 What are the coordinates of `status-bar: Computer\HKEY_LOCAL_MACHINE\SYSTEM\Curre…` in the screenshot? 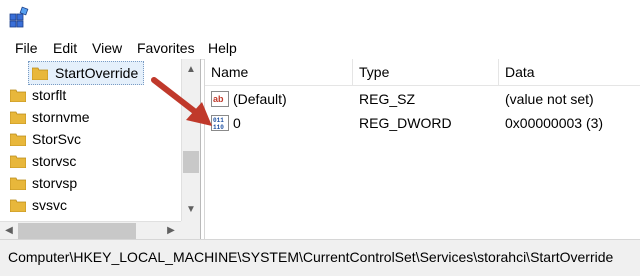 It's located at (320, 257).